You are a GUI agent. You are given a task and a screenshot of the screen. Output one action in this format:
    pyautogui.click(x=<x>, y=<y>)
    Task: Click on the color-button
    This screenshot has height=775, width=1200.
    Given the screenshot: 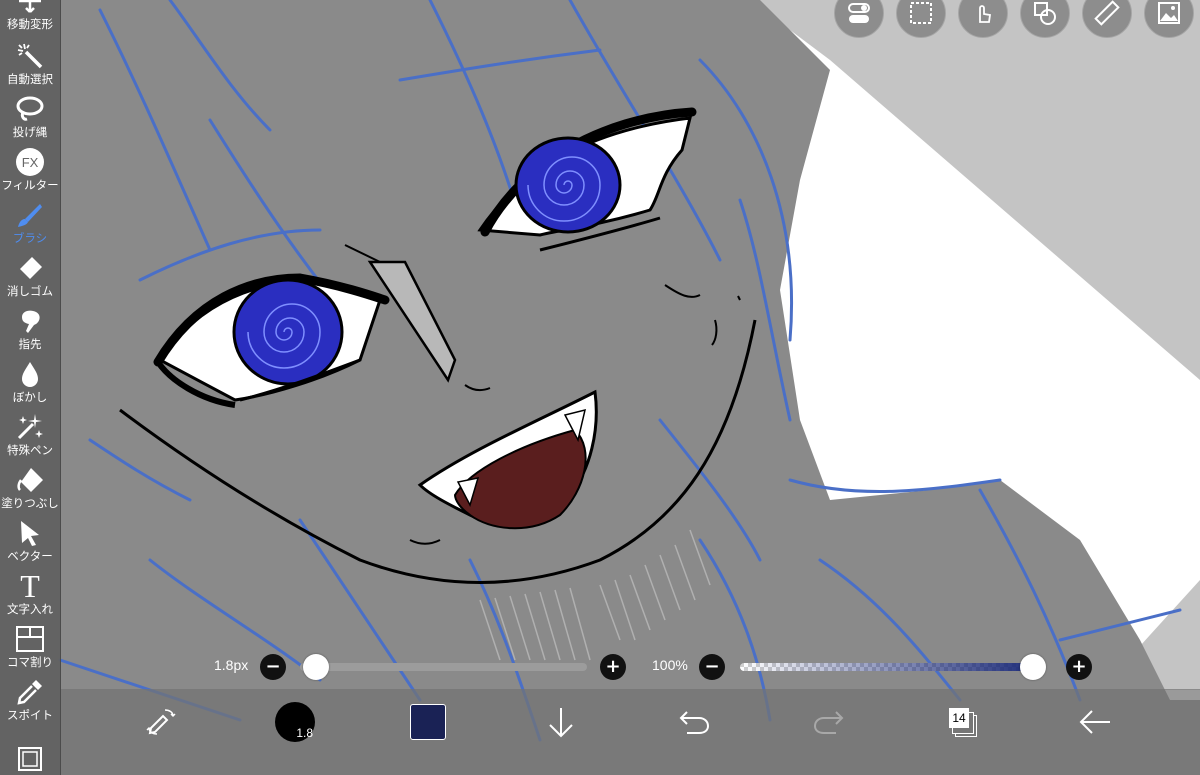 What is the action you would take?
    pyautogui.click(x=428, y=722)
    